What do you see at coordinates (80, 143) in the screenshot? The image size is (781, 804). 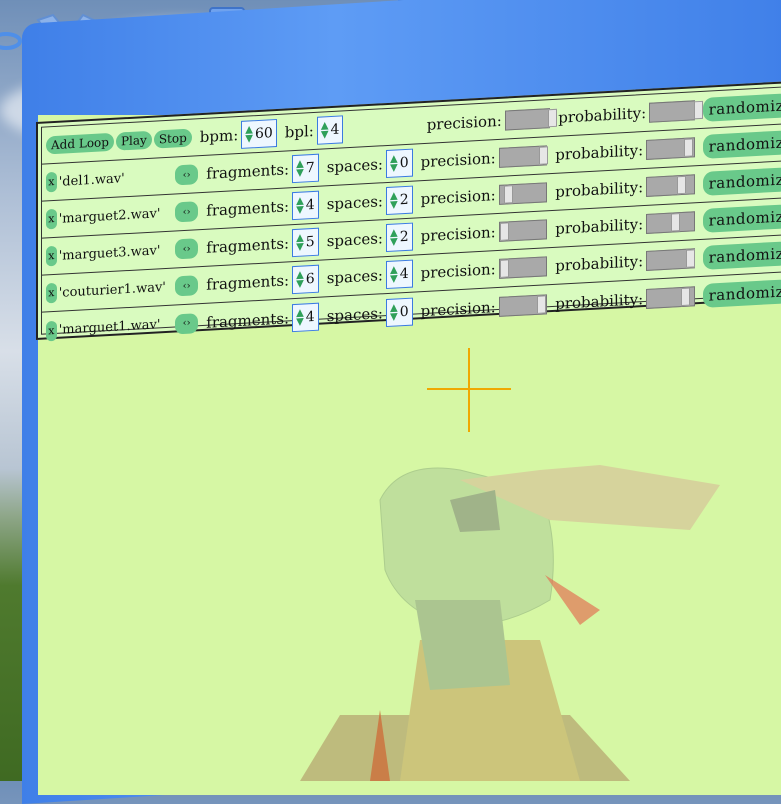 I see `add-loop-button: Add Loop` at bounding box center [80, 143].